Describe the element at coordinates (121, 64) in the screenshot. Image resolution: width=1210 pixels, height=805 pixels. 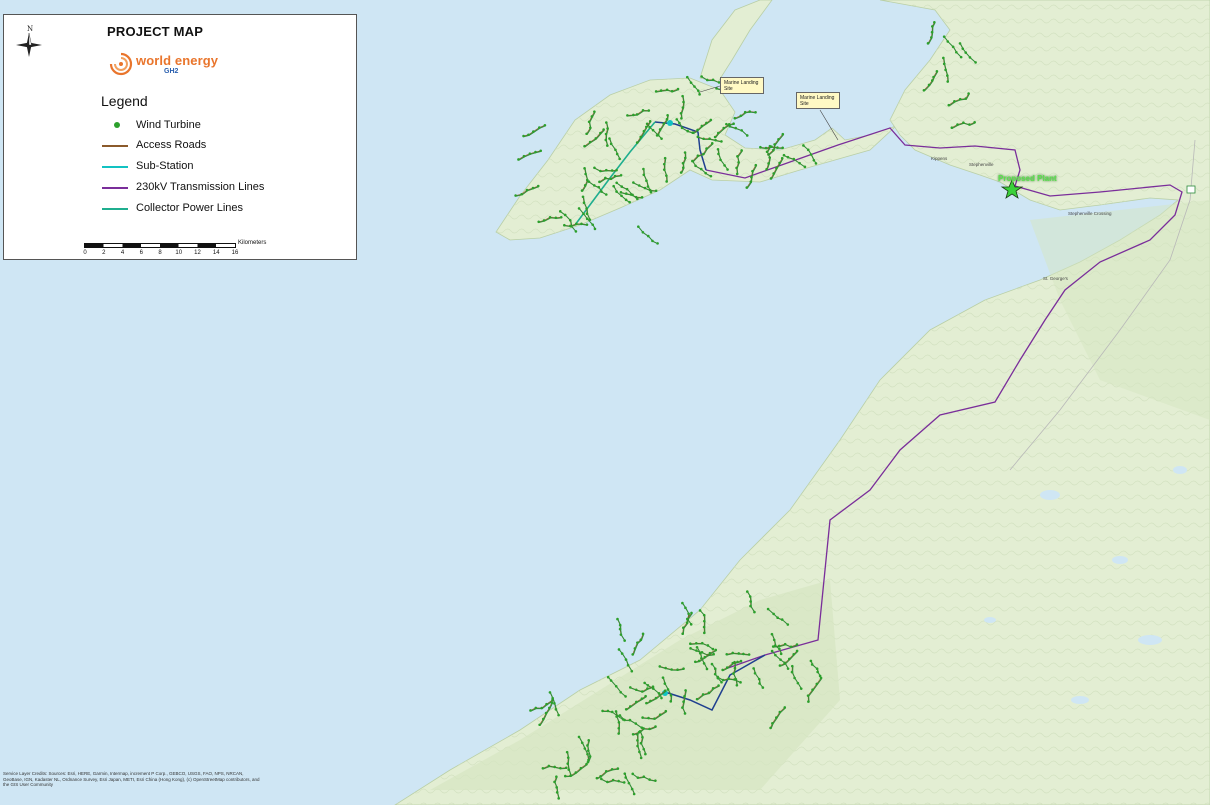
I see `swirl-logo-icon` at that location.